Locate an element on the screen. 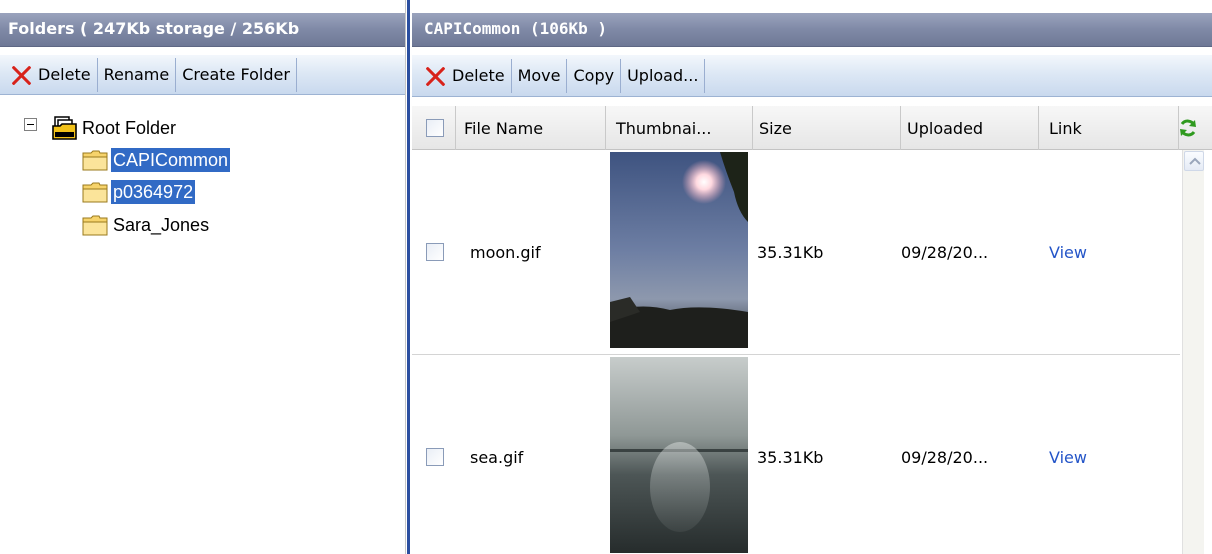 The image size is (1212, 554). copy-button: Copy is located at coordinates (594, 75).